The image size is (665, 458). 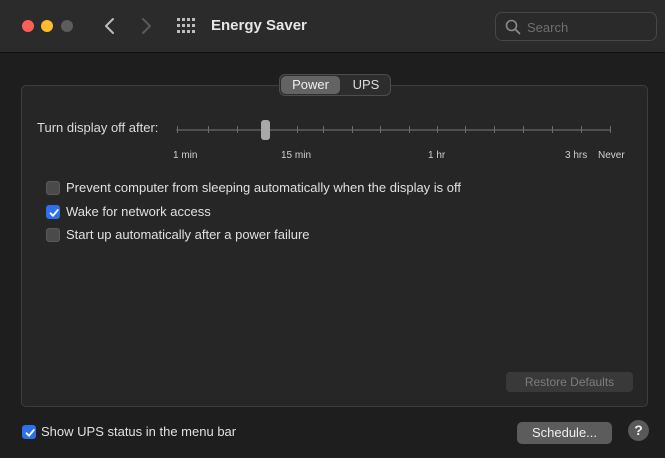 I want to click on tick-label-1-min: 1 min, so click(x=185, y=155).